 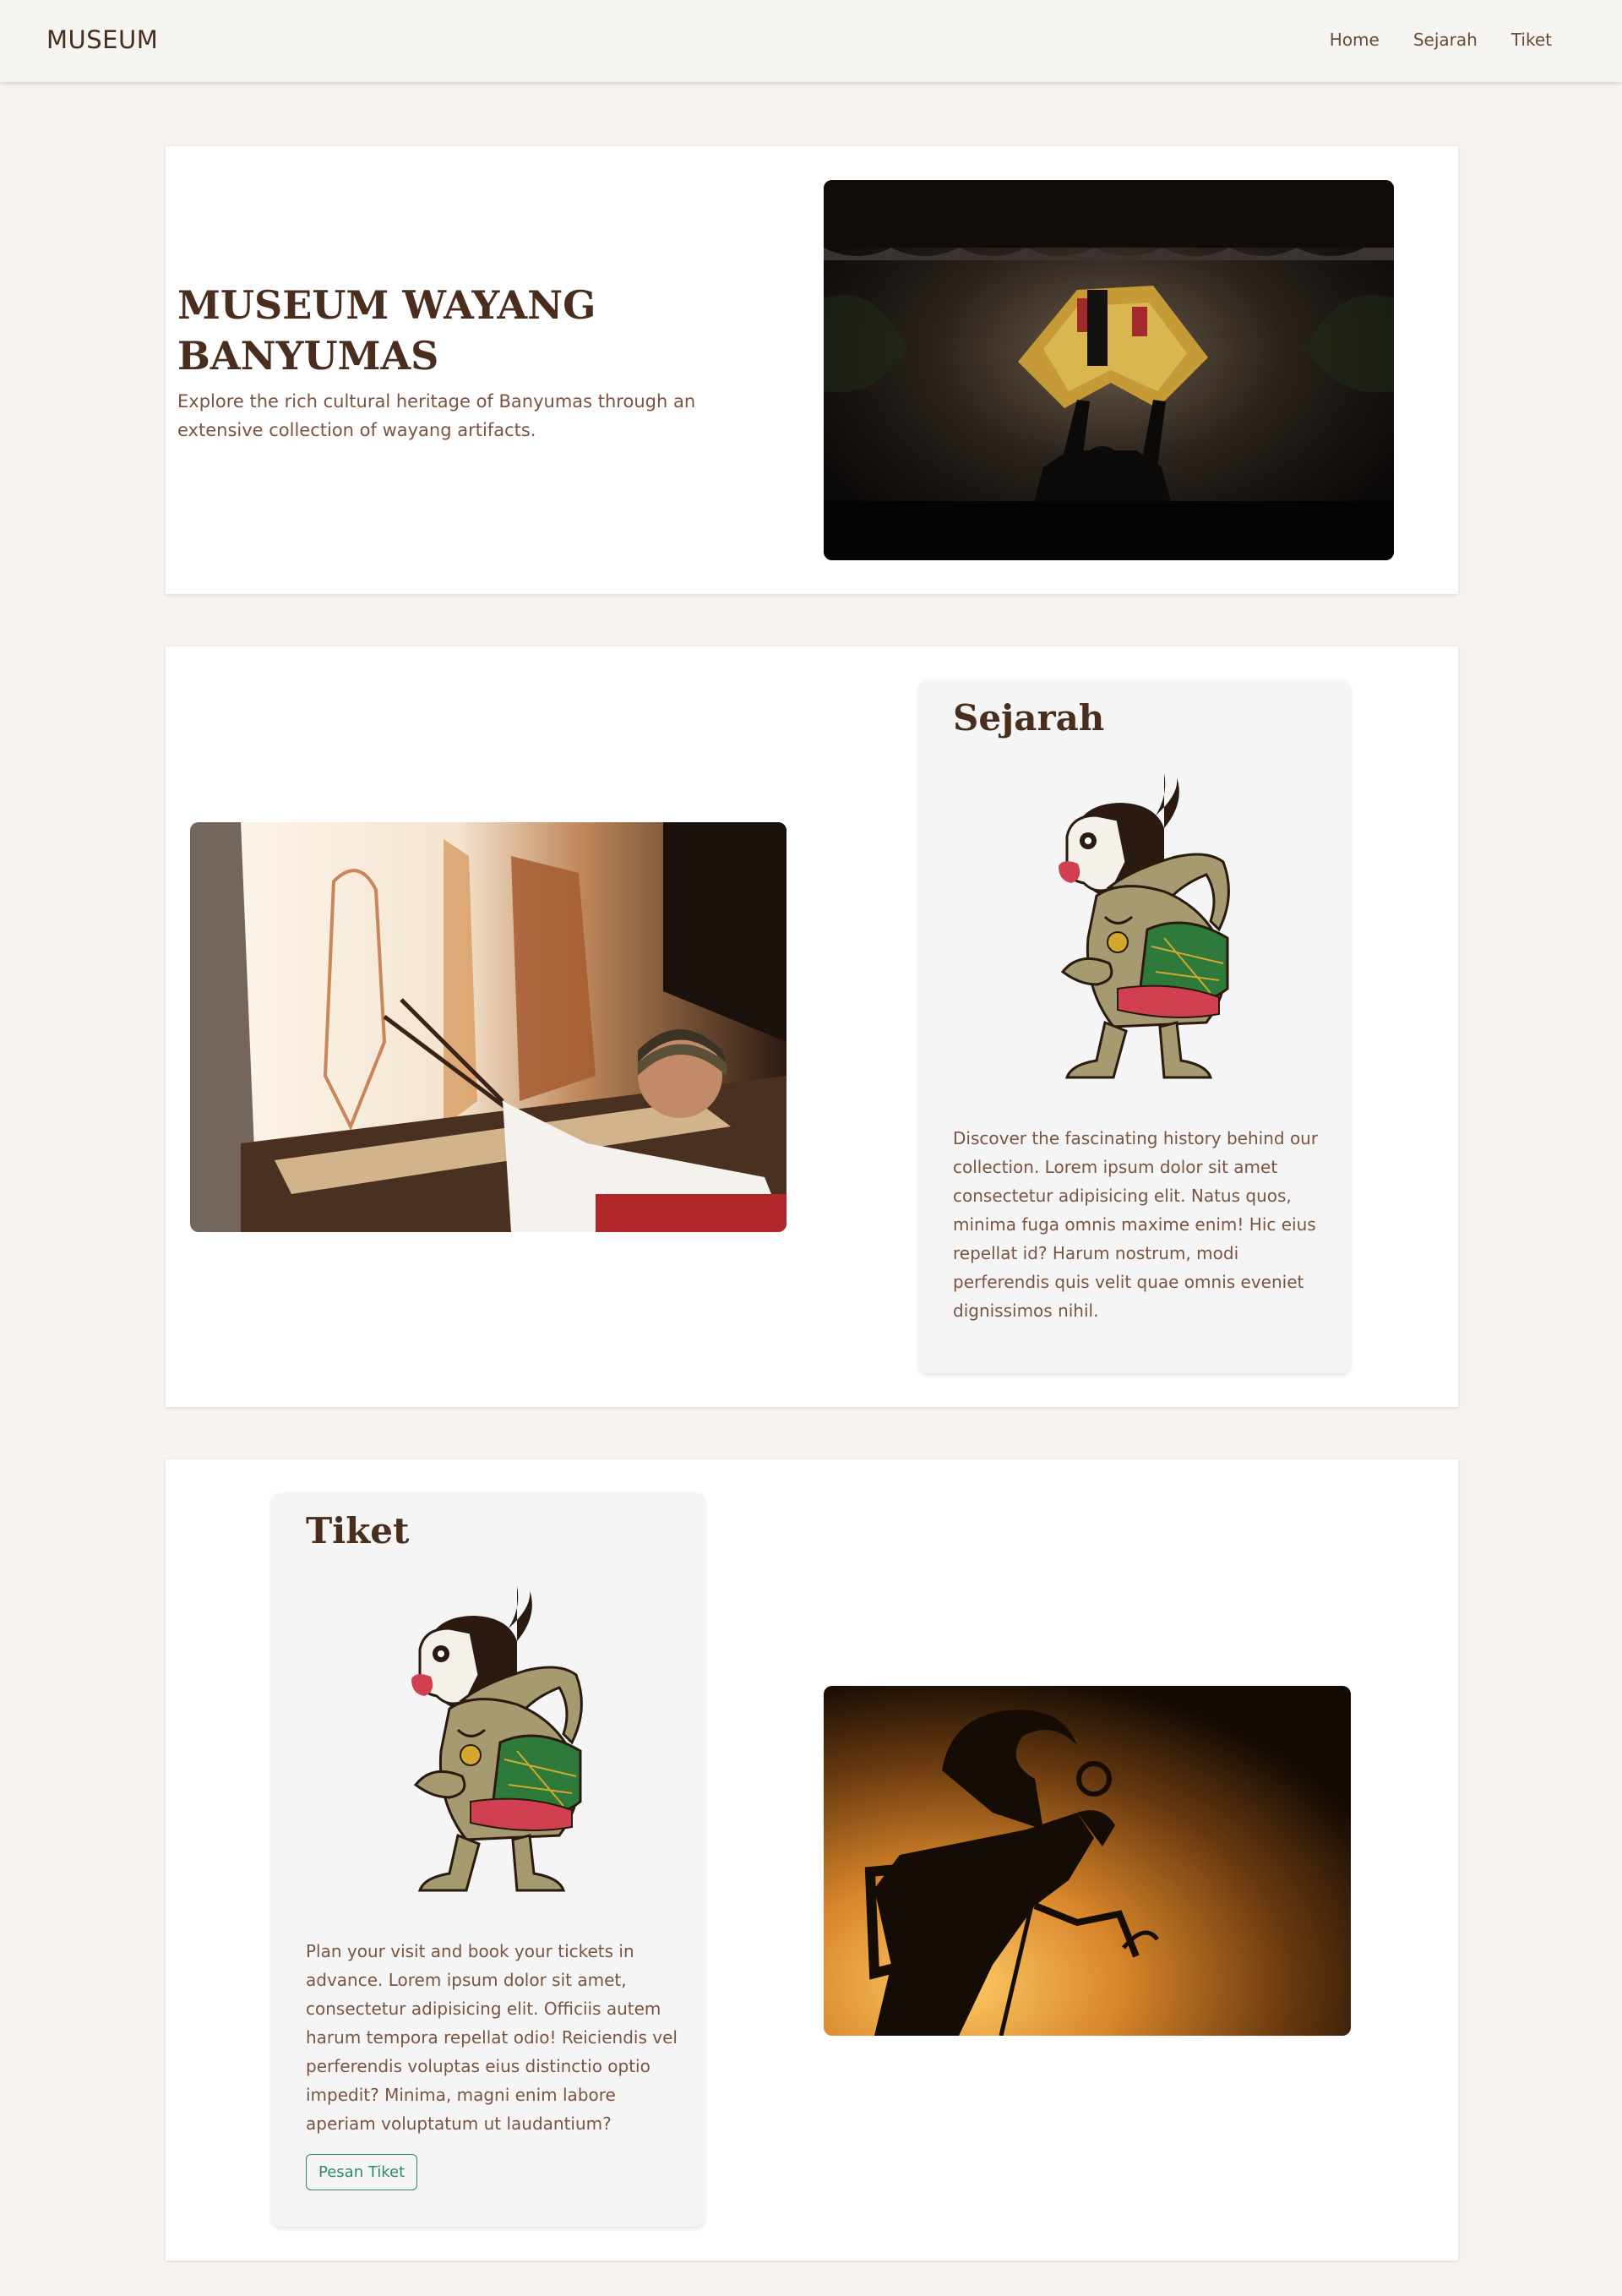 I want to click on hero-title: MUSEUM WAYANG BANYUMAS, so click(x=387, y=330).